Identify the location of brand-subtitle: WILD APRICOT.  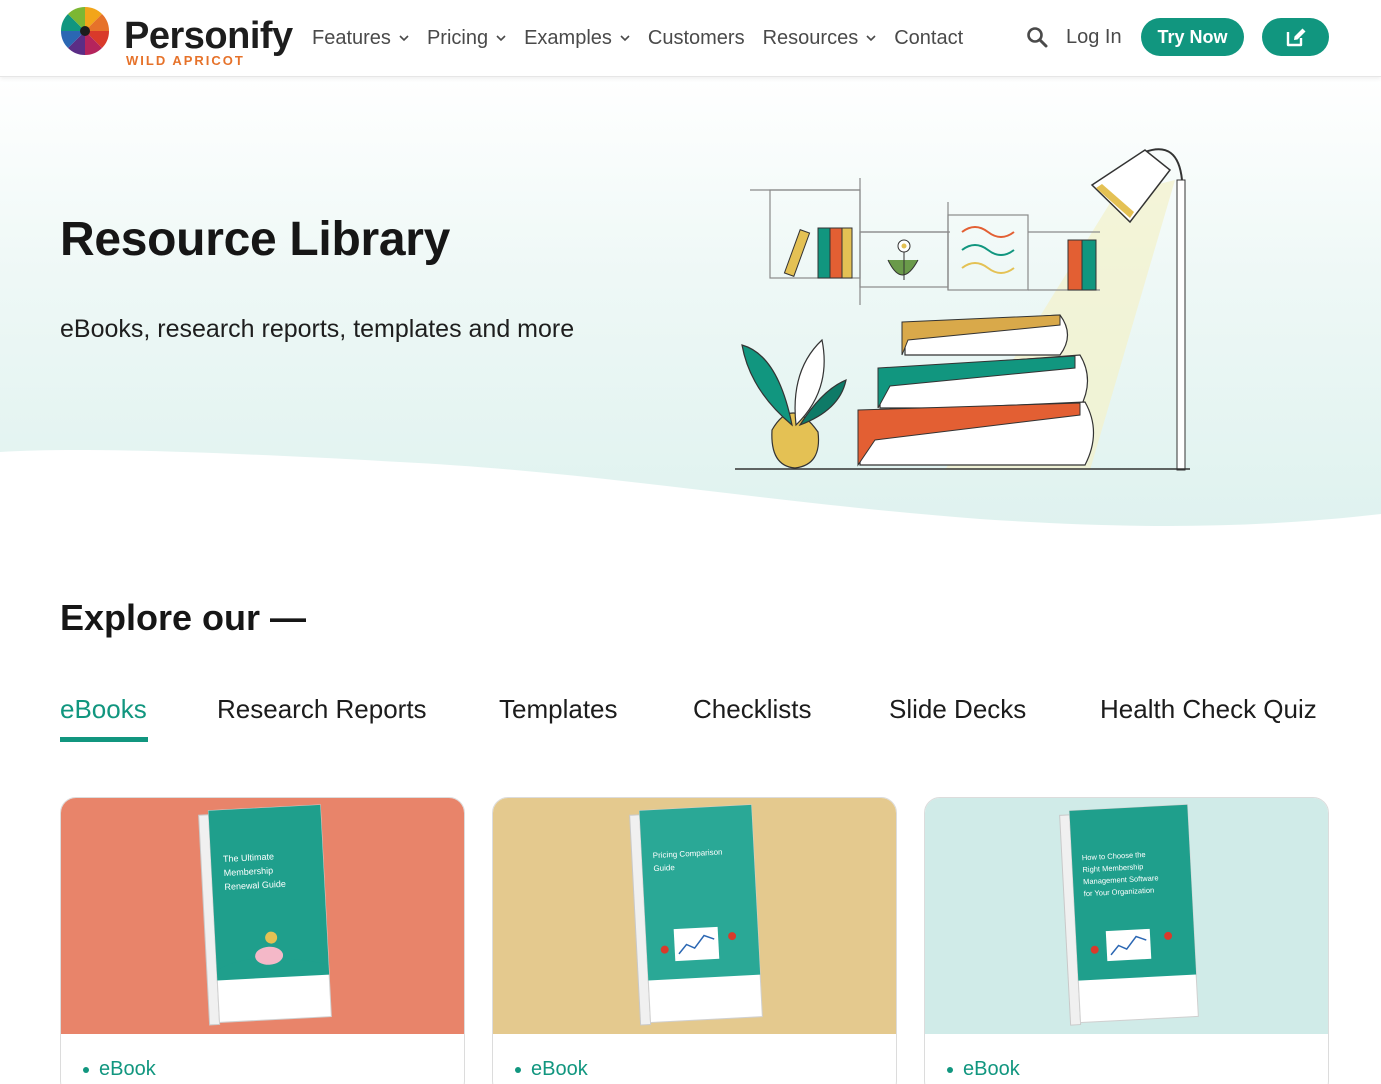
(185, 60).